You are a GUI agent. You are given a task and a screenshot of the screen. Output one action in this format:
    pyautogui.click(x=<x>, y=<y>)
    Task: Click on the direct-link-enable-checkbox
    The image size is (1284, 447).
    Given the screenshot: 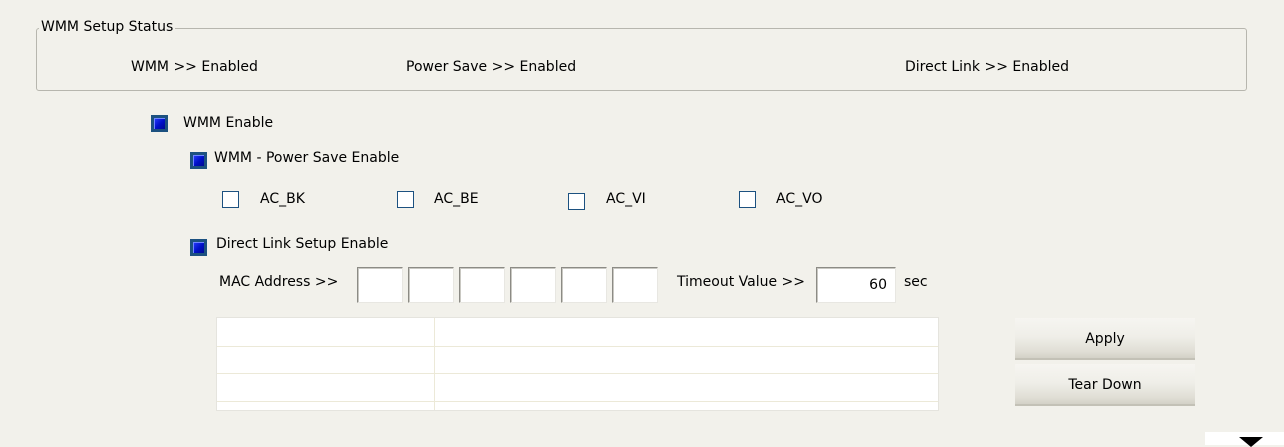 What is the action you would take?
    pyautogui.click(x=198, y=247)
    